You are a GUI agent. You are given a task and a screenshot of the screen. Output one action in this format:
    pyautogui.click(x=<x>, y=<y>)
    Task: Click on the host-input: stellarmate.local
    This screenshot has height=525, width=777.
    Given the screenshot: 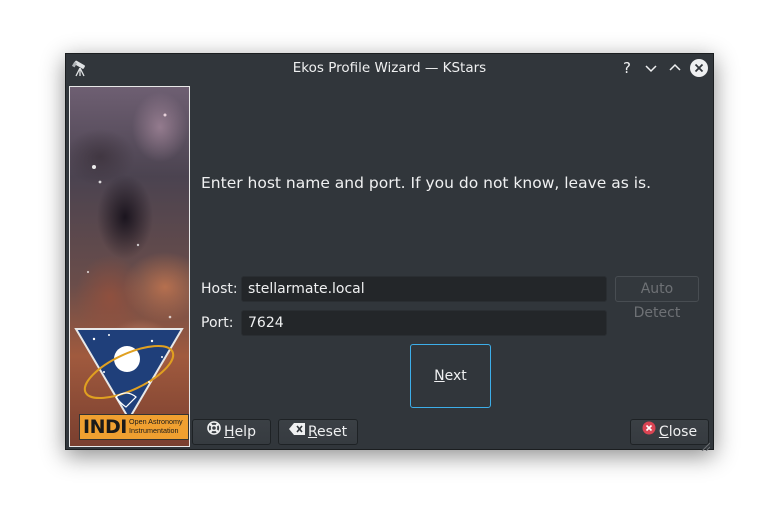 What is the action you would take?
    pyautogui.click(x=424, y=289)
    